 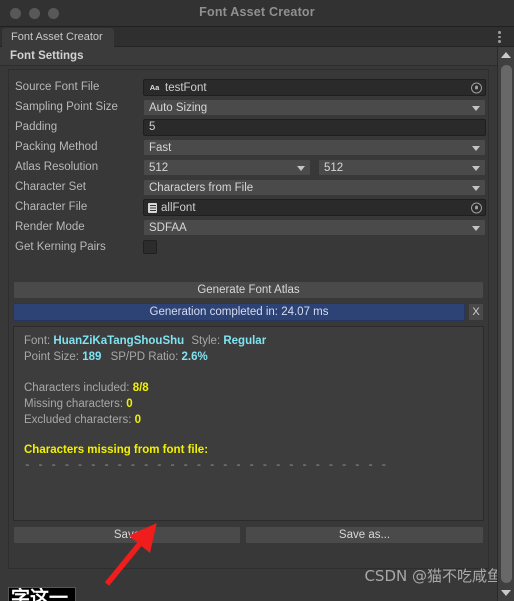 What do you see at coordinates (37, 341) in the screenshot?
I see `report-font-key: Font:` at bounding box center [37, 341].